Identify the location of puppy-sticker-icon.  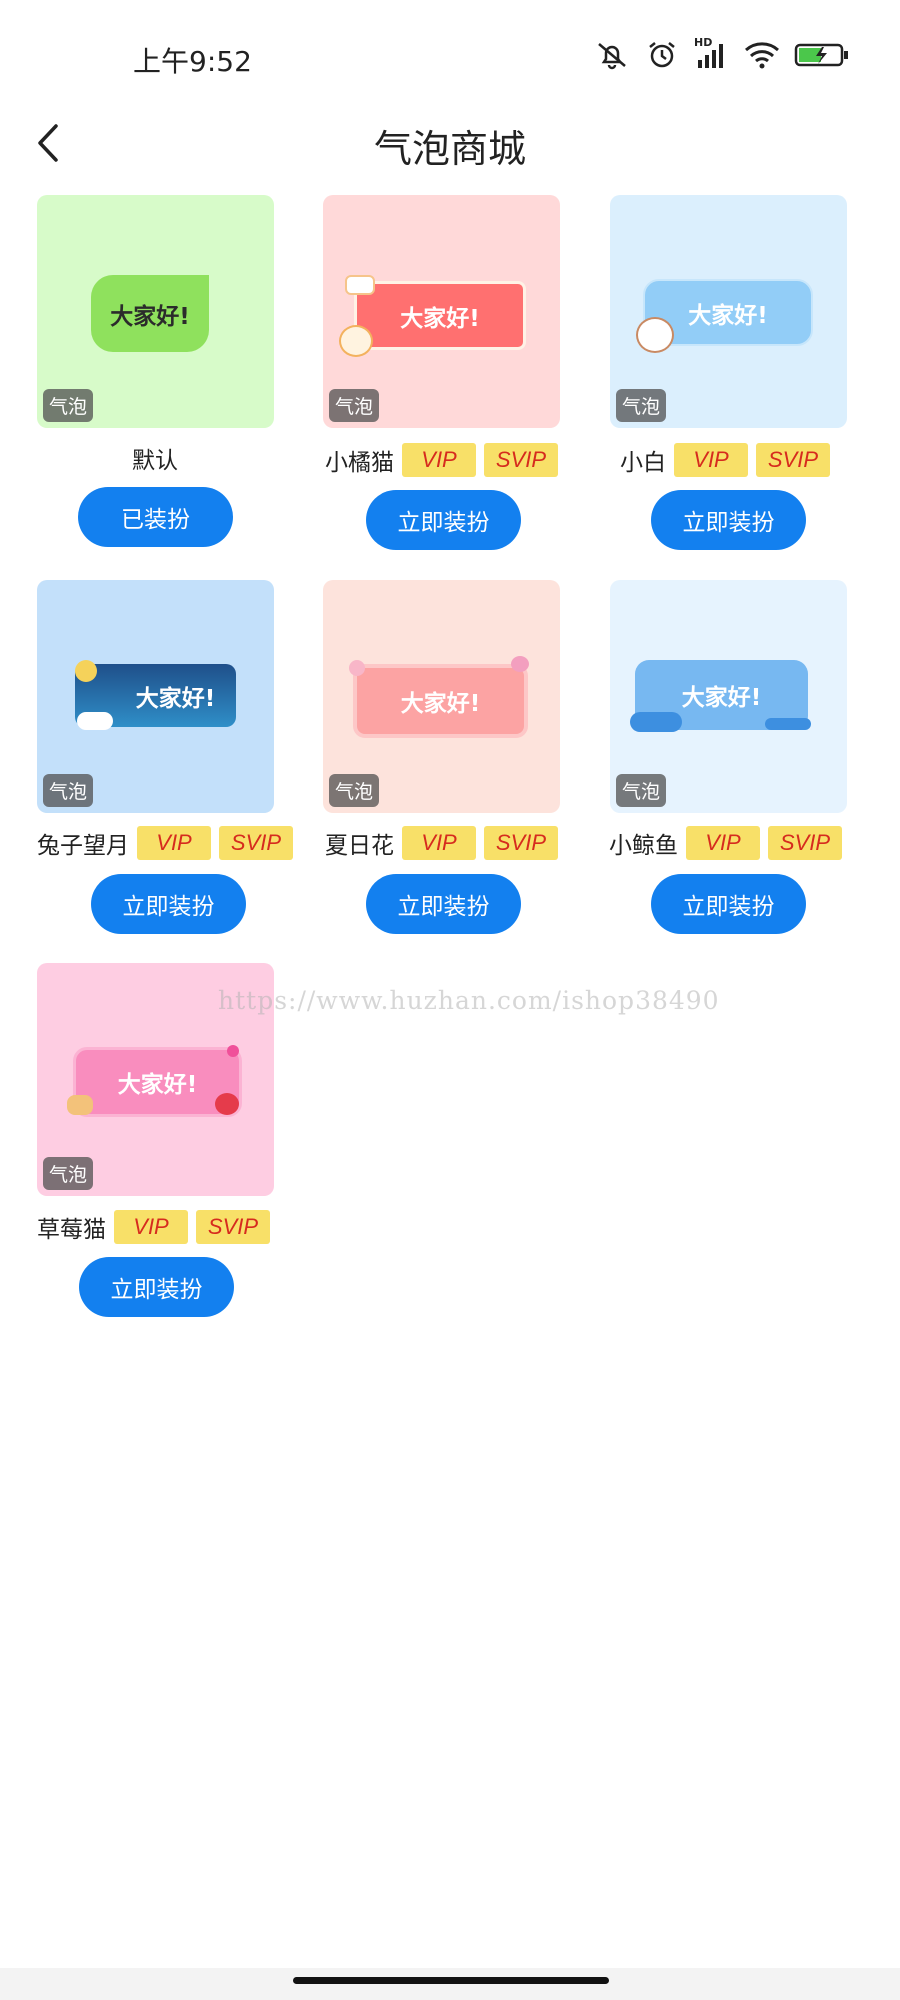
(655, 335).